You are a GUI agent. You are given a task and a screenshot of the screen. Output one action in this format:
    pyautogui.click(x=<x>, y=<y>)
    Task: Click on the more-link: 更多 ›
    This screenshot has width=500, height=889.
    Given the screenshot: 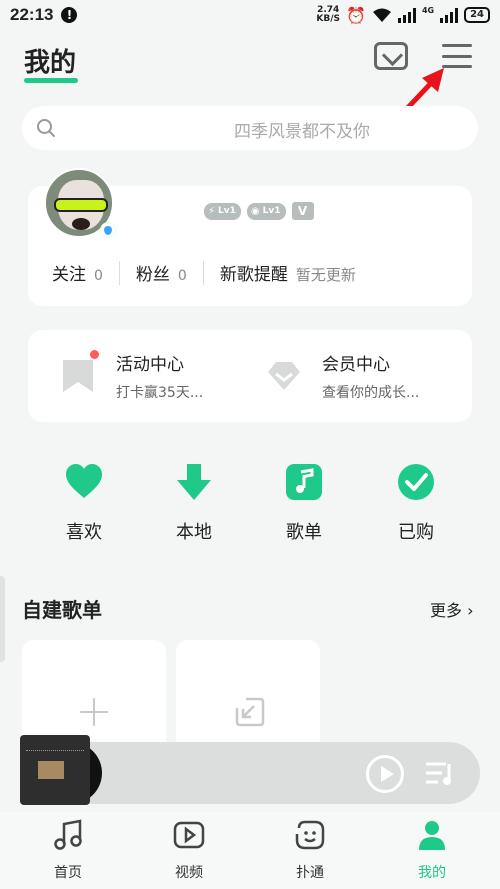 What is the action you would take?
    pyautogui.click(x=452, y=609)
    